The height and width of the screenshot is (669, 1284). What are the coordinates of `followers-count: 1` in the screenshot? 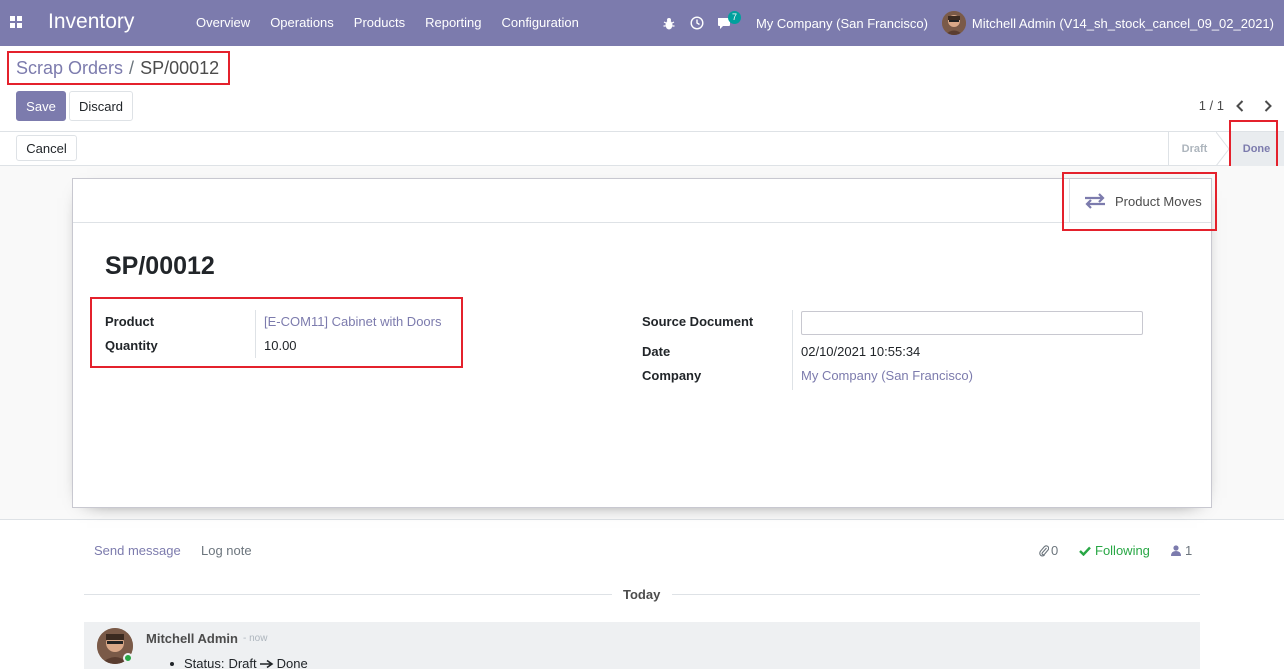 It's located at (1189, 550).